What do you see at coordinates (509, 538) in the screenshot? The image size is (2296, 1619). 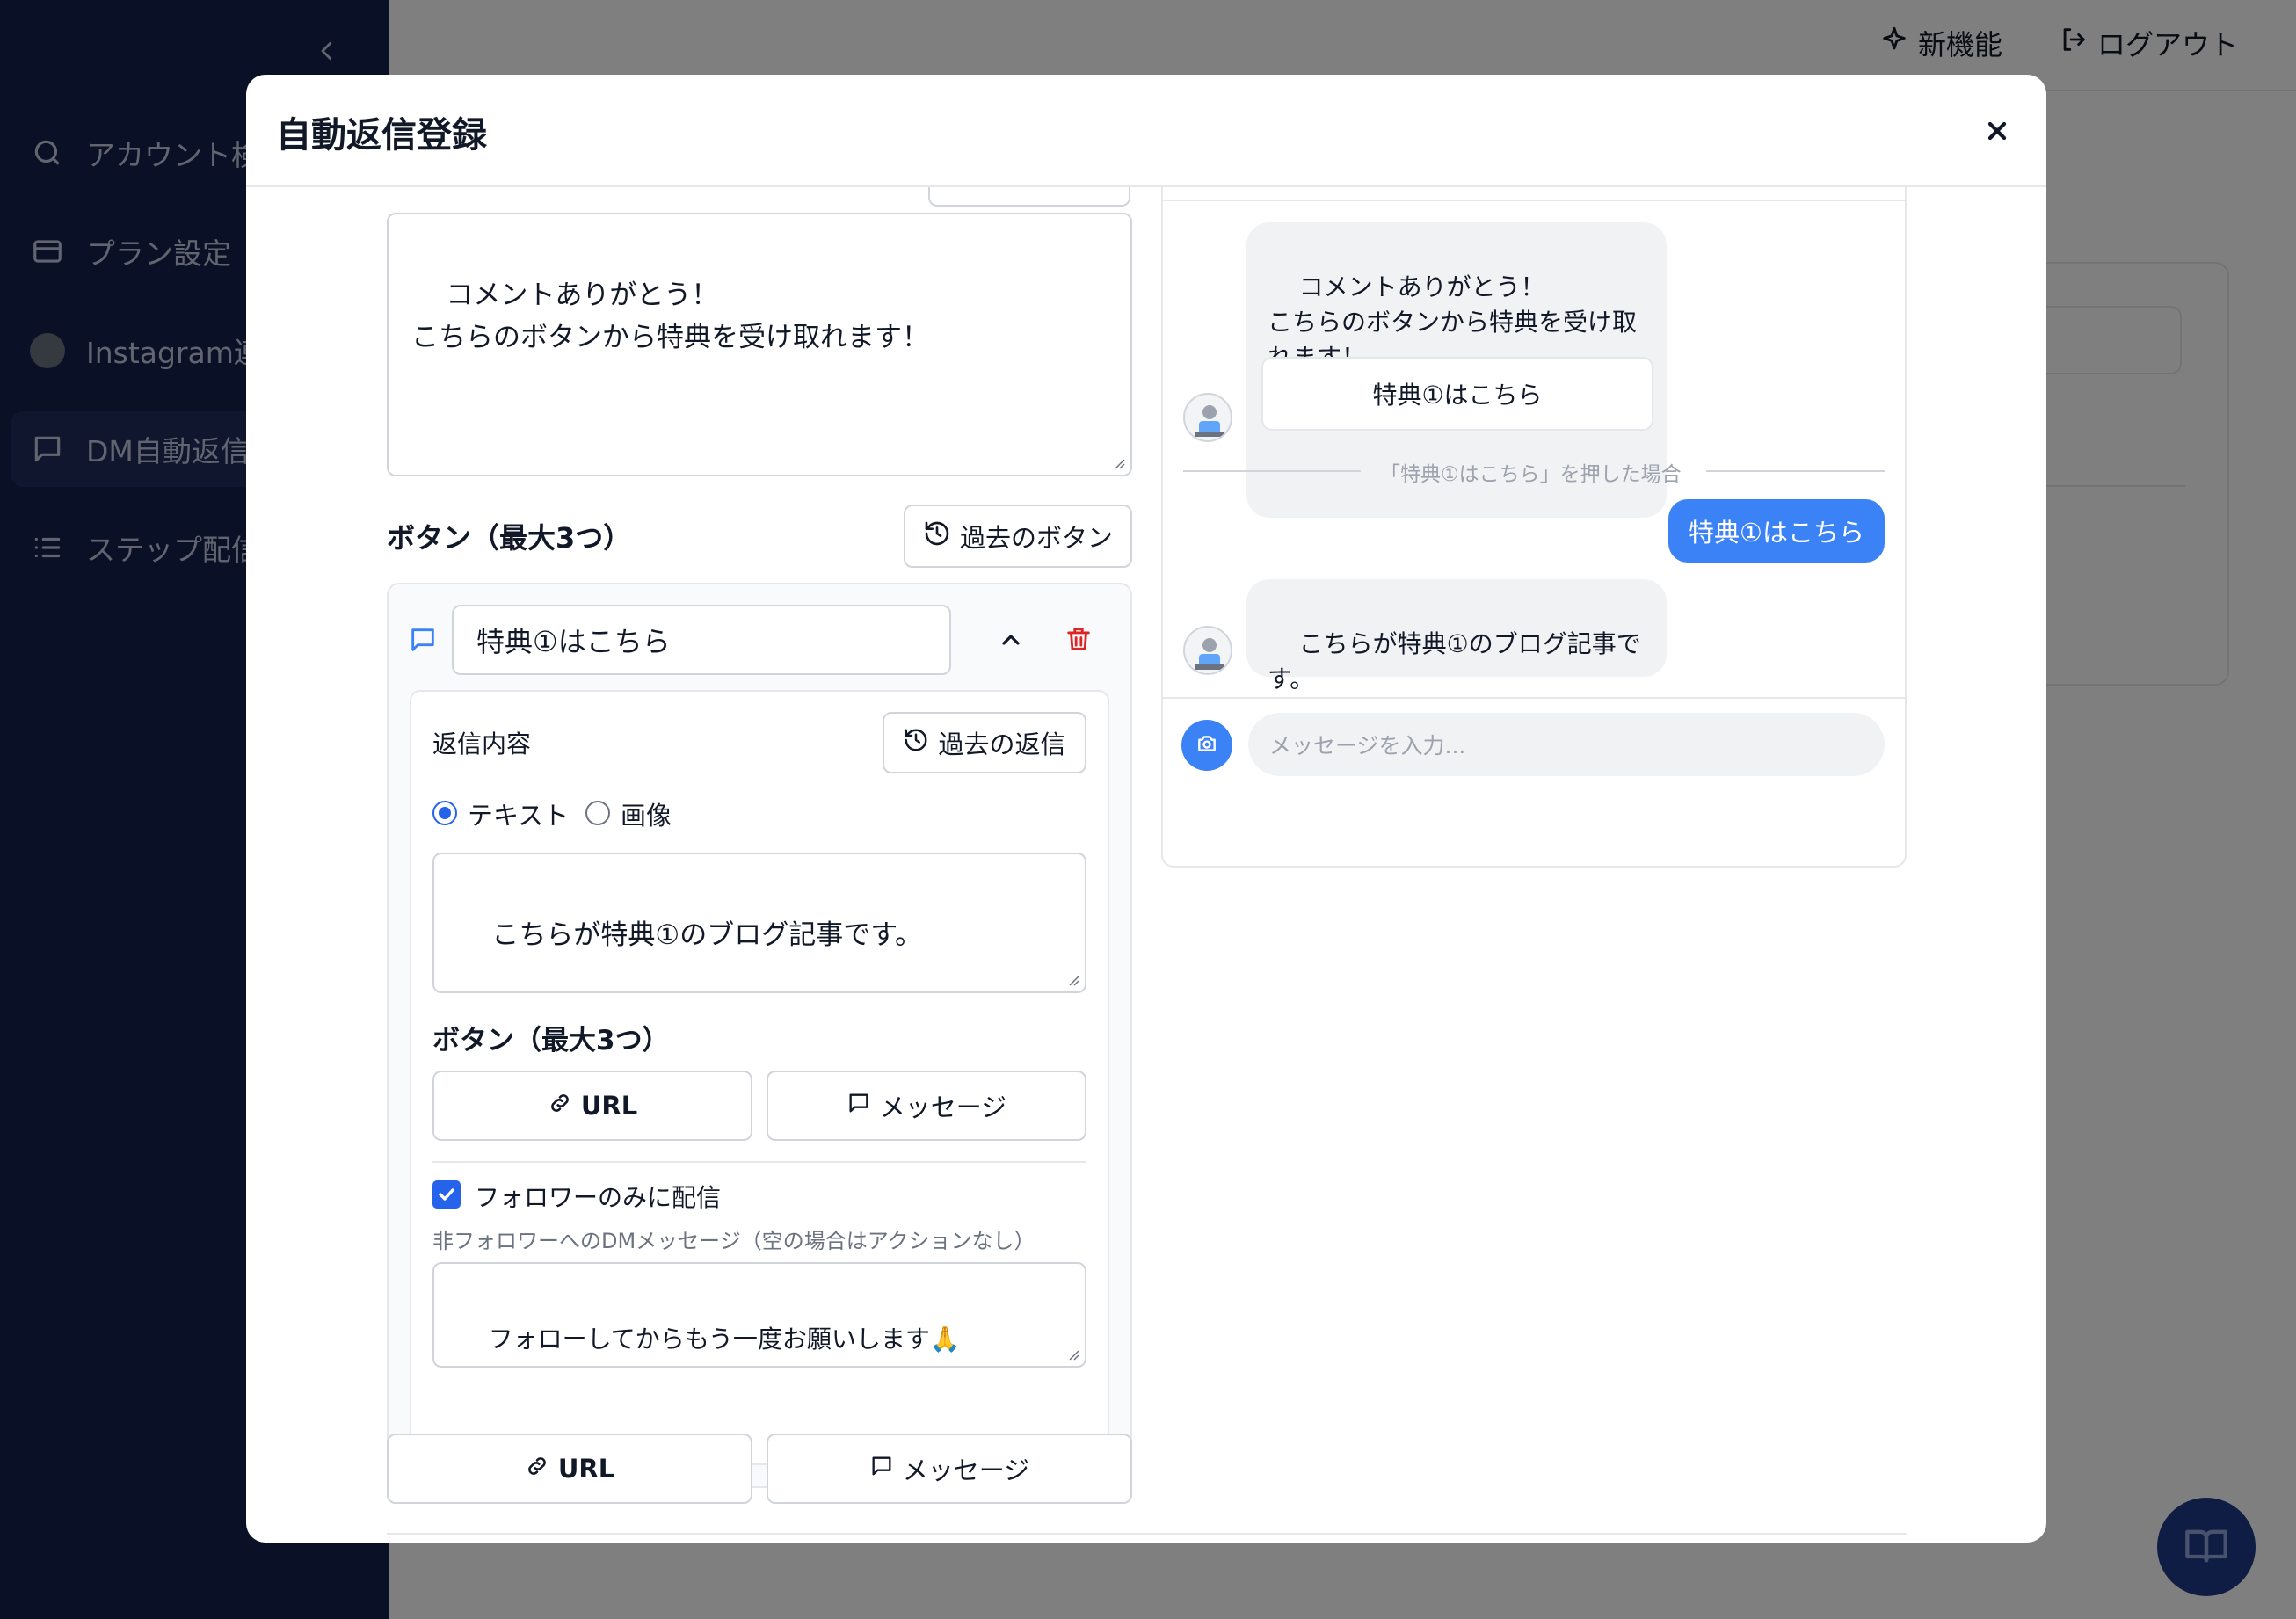 I see `buttons-section-title: ボタン（最大3つ）` at bounding box center [509, 538].